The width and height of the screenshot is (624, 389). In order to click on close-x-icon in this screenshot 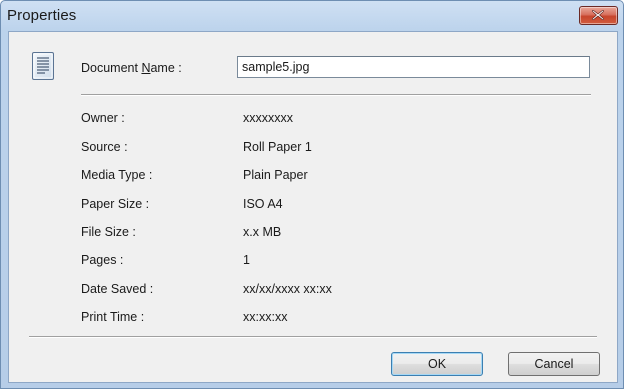, I will do `click(598, 15)`.